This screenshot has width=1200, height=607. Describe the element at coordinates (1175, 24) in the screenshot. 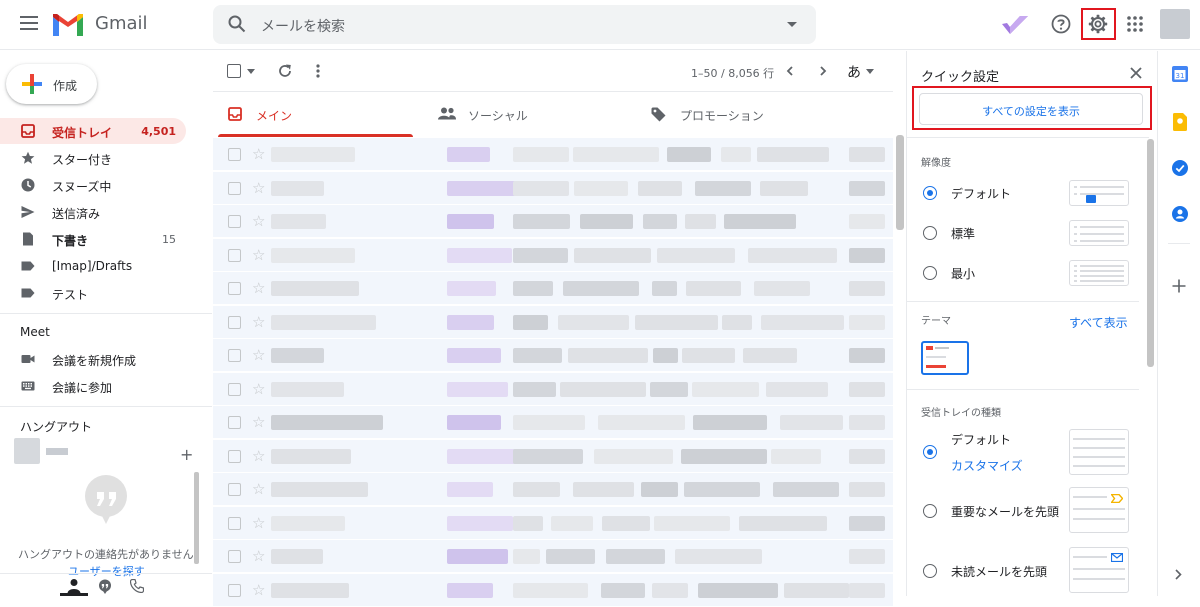

I see `account-avatar` at that location.